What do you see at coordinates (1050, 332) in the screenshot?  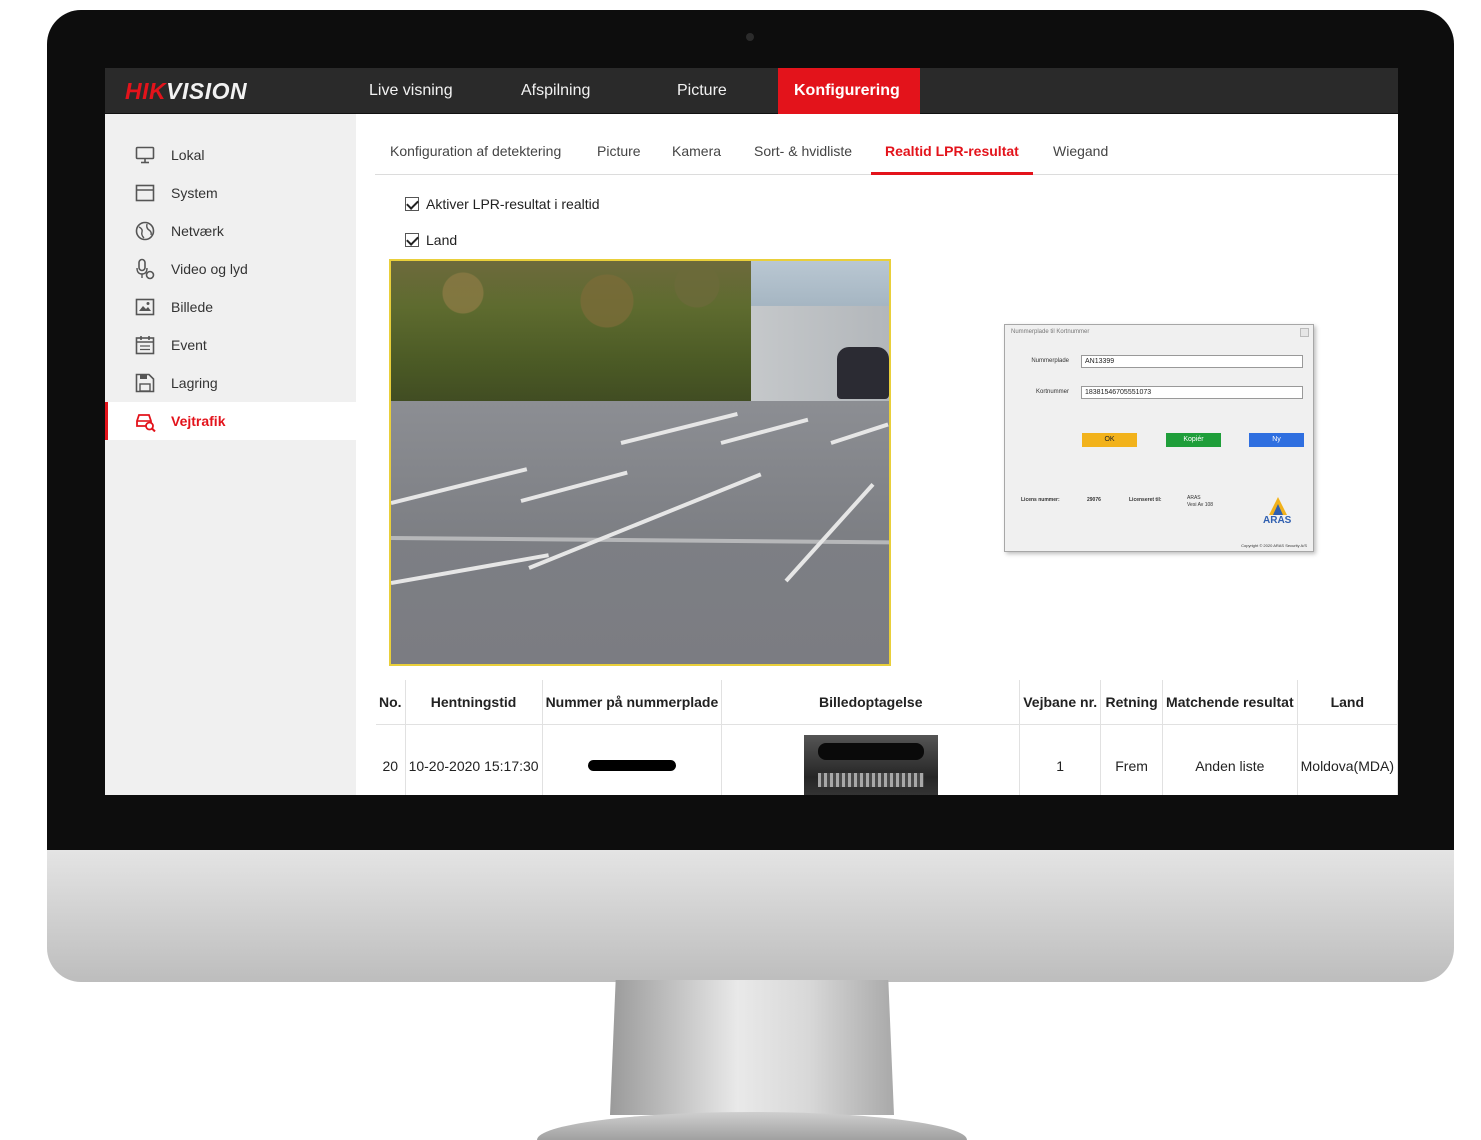 I see `dialog-title: Nummerplade til Kortnummer` at bounding box center [1050, 332].